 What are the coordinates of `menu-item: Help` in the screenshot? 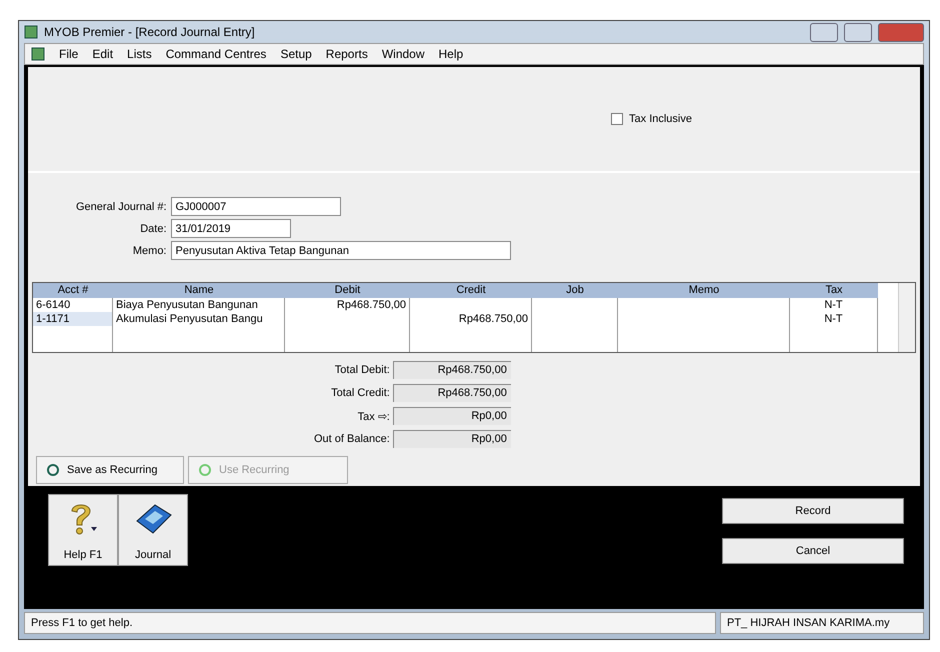 It's located at (451, 54).